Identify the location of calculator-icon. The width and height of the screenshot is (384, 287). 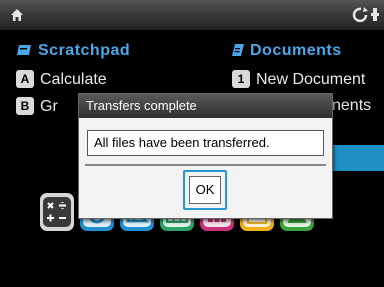
(57, 212).